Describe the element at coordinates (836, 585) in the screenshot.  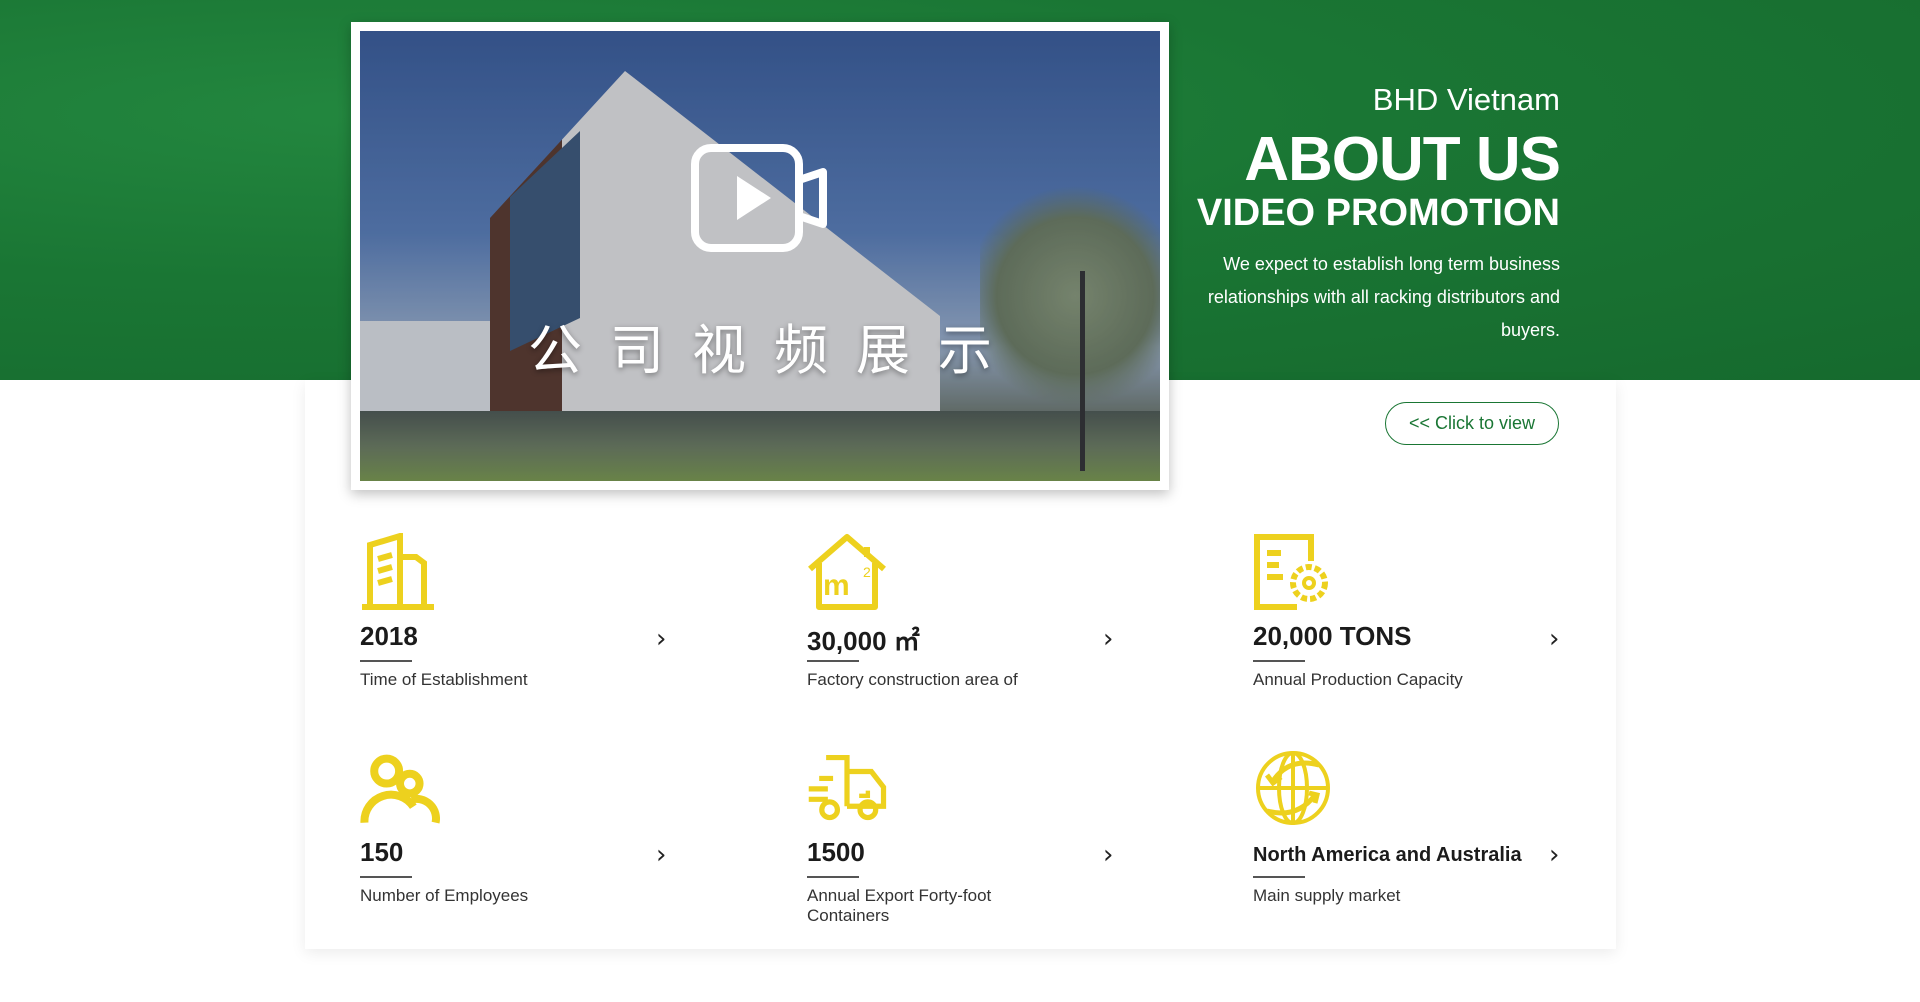
I see `svg-text: m` at that location.